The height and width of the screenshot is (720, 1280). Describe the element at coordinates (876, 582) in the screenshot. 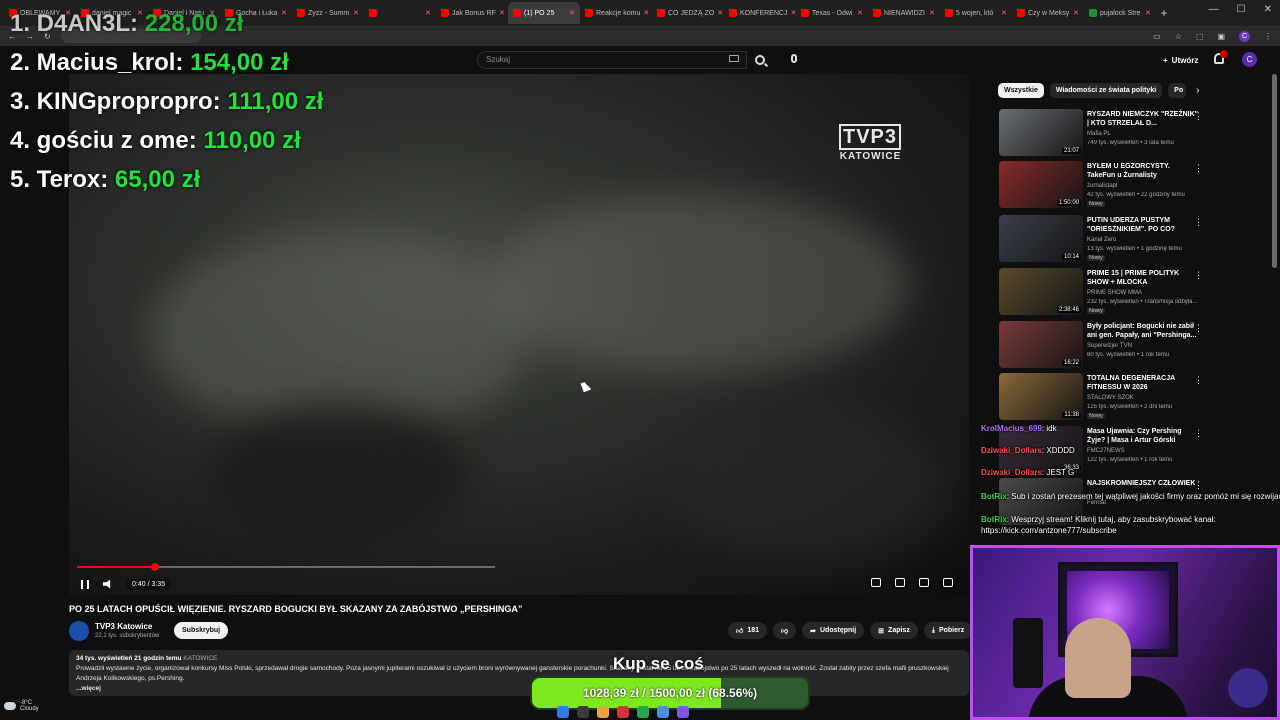

I see `autoplay-toggle-icon` at that location.